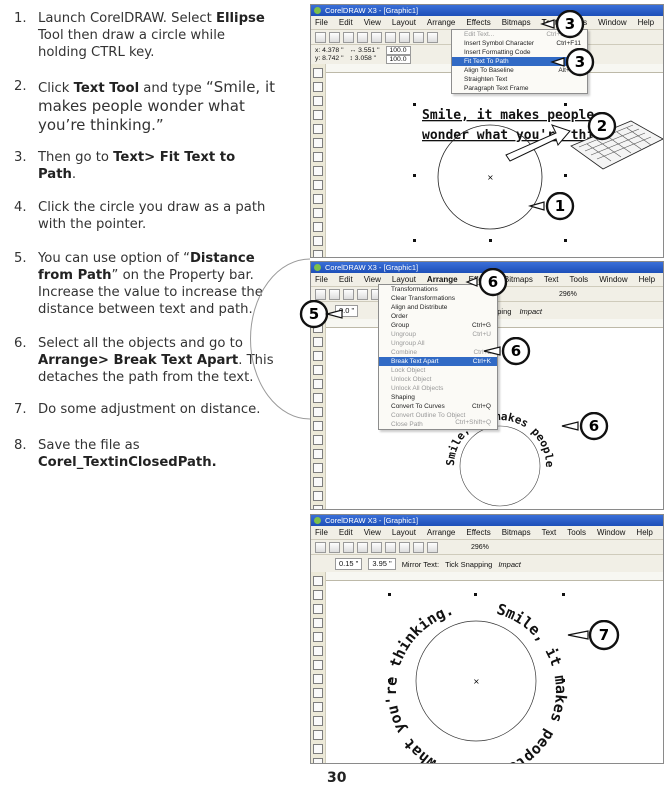 The width and height of the screenshot is (669, 786). I want to click on width-field: ↔ 3.551 ", so click(365, 51).